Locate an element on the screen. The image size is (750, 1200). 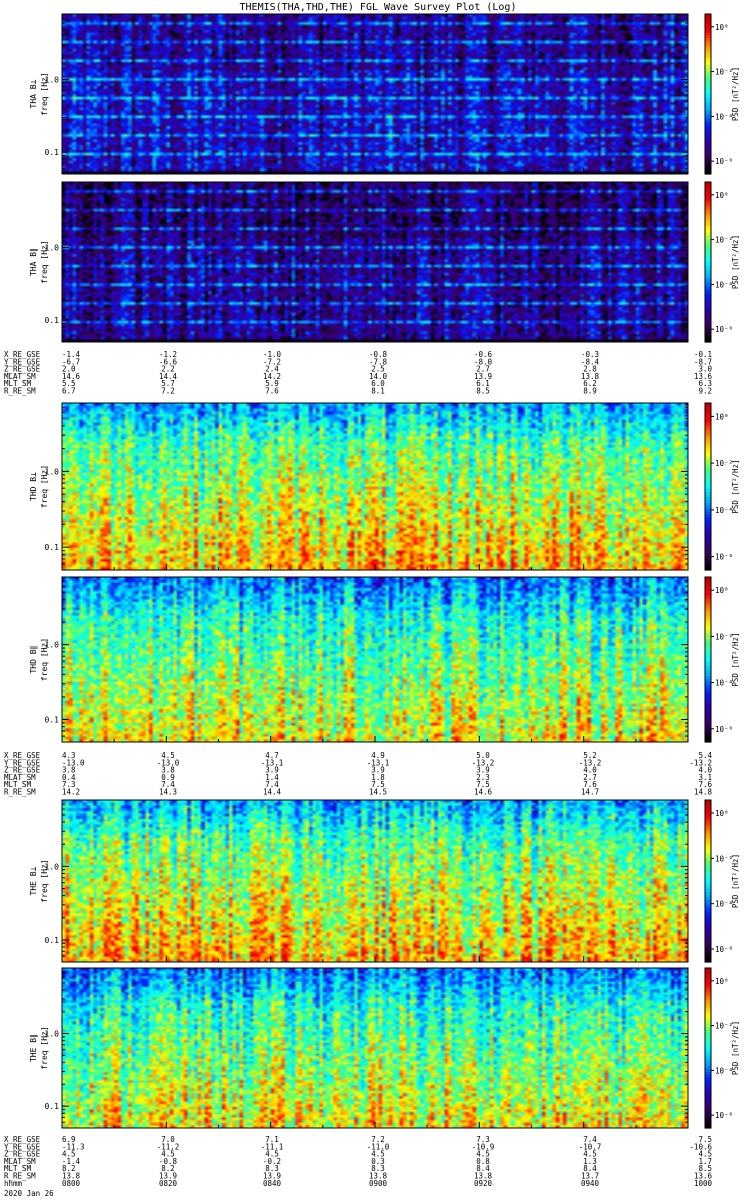
ephemeris-value: 0920 is located at coordinates (483, 1183).